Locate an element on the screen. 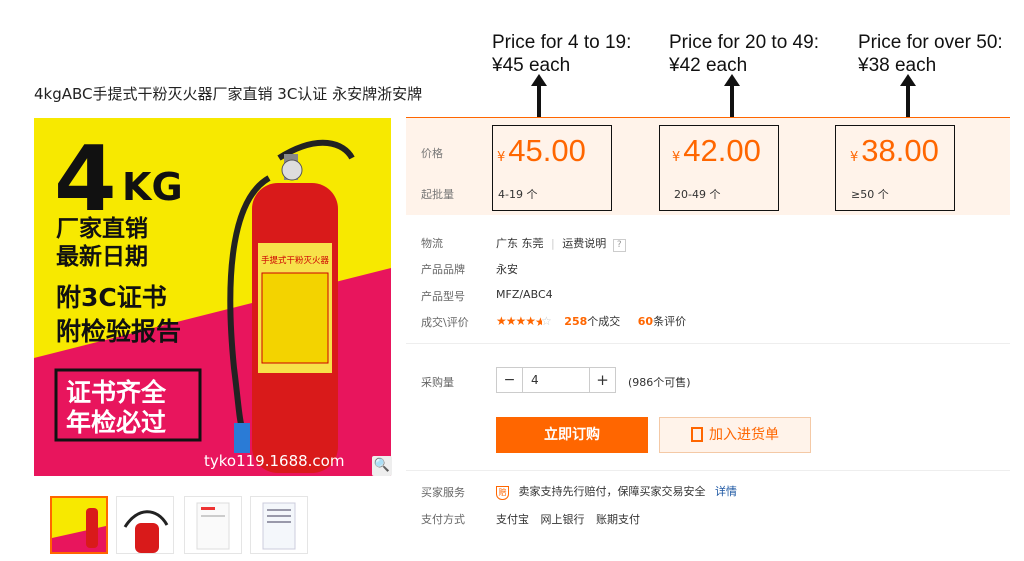 This screenshot has height=561, width=1024. logistics-location: 广东 东莞 is located at coordinates (520, 243).